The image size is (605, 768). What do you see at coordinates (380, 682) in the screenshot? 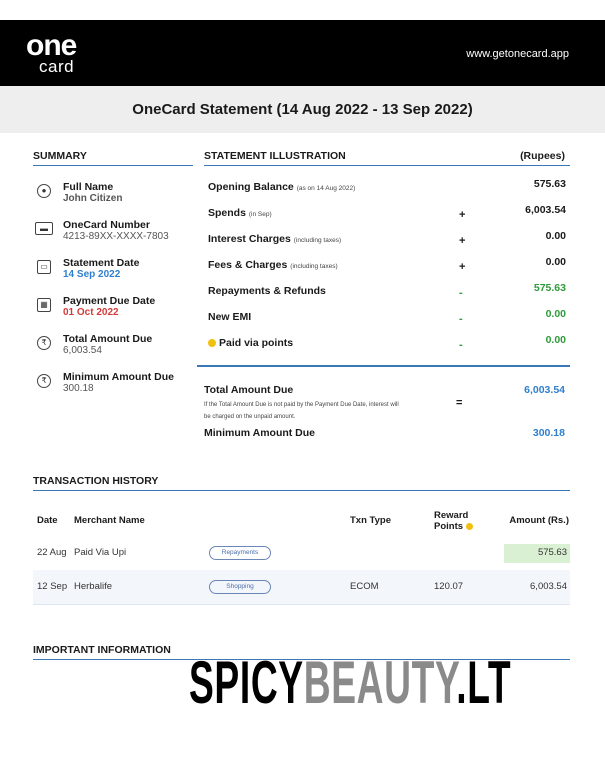
I see `watermark-part-2: BEAUTY` at bounding box center [380, 682].